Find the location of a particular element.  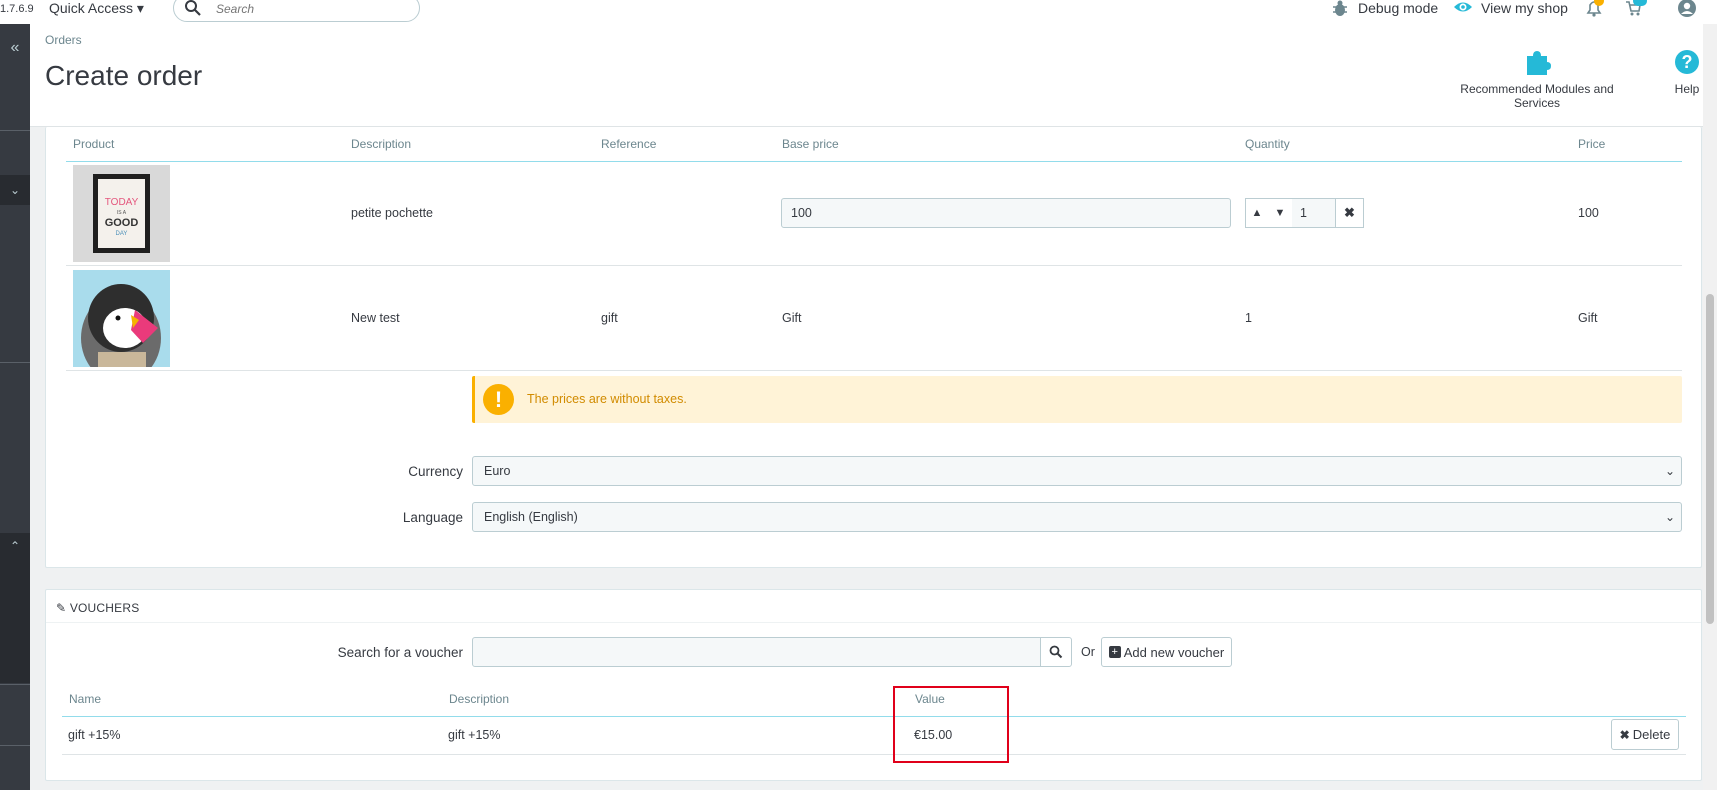

warning-icon: ! is located at coordinates (498, 399).